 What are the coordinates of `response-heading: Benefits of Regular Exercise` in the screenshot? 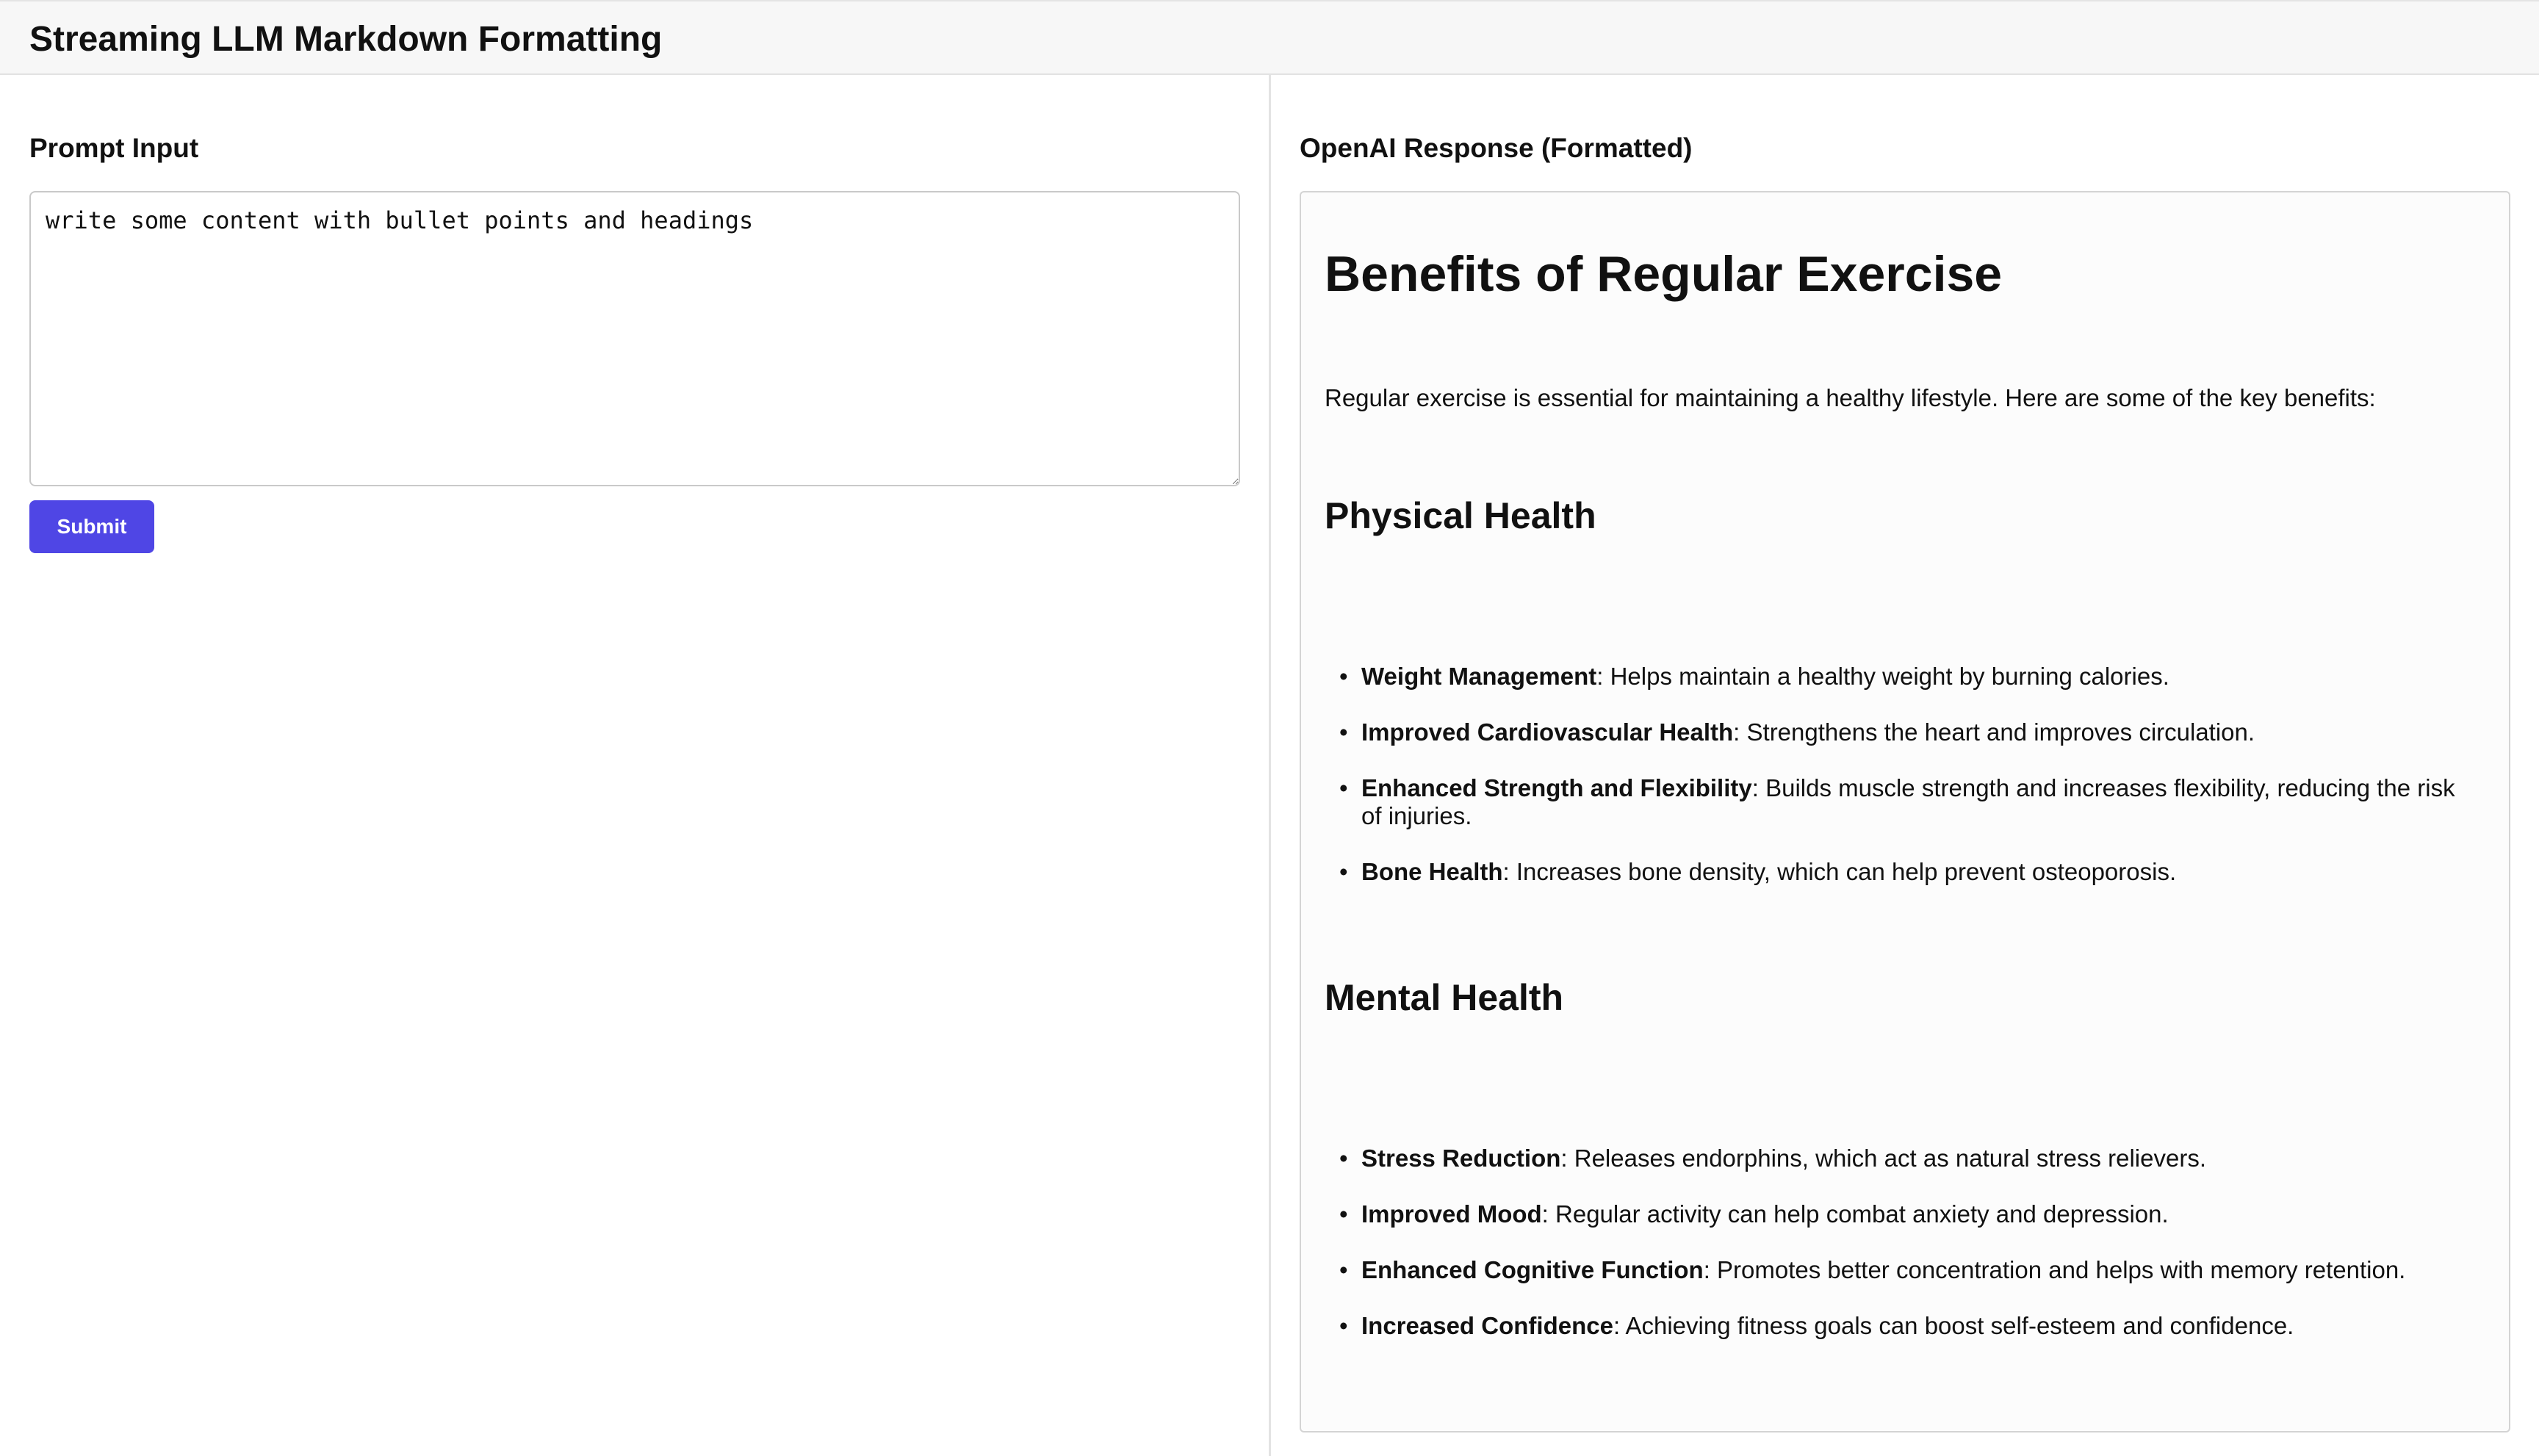 It's located at (1664, 274).